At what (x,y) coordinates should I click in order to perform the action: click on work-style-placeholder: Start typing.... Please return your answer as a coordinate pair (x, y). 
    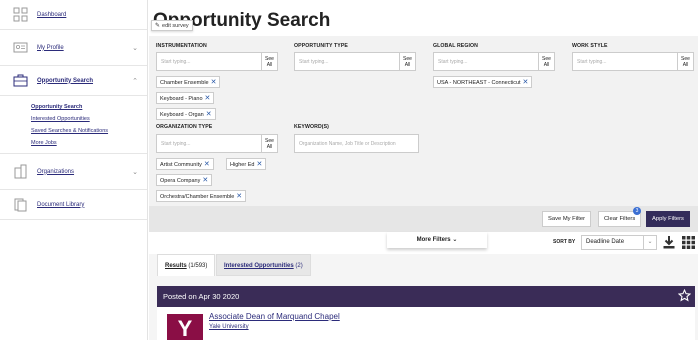
    Looking at the image, I should click on (592, 62).